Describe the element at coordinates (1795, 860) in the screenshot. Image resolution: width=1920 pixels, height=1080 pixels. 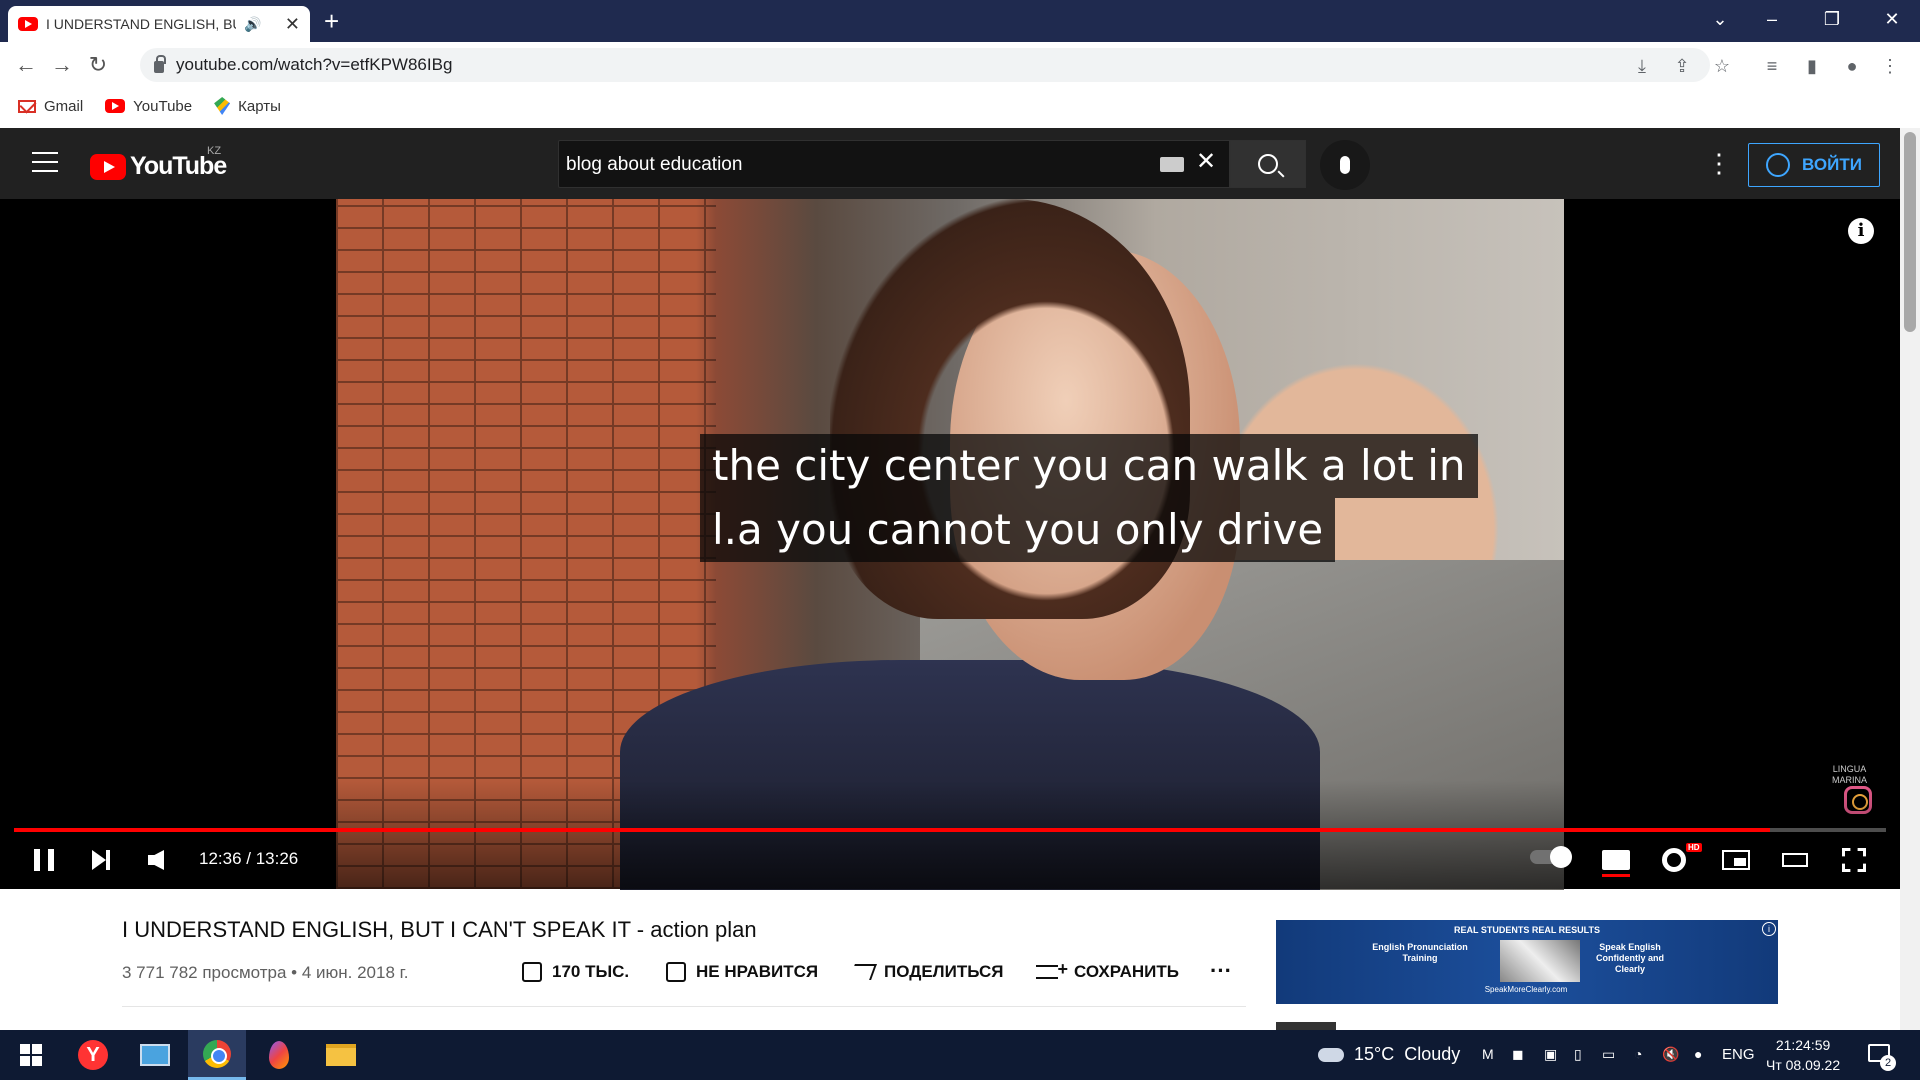
I see `theater-mode-icon` at that location.